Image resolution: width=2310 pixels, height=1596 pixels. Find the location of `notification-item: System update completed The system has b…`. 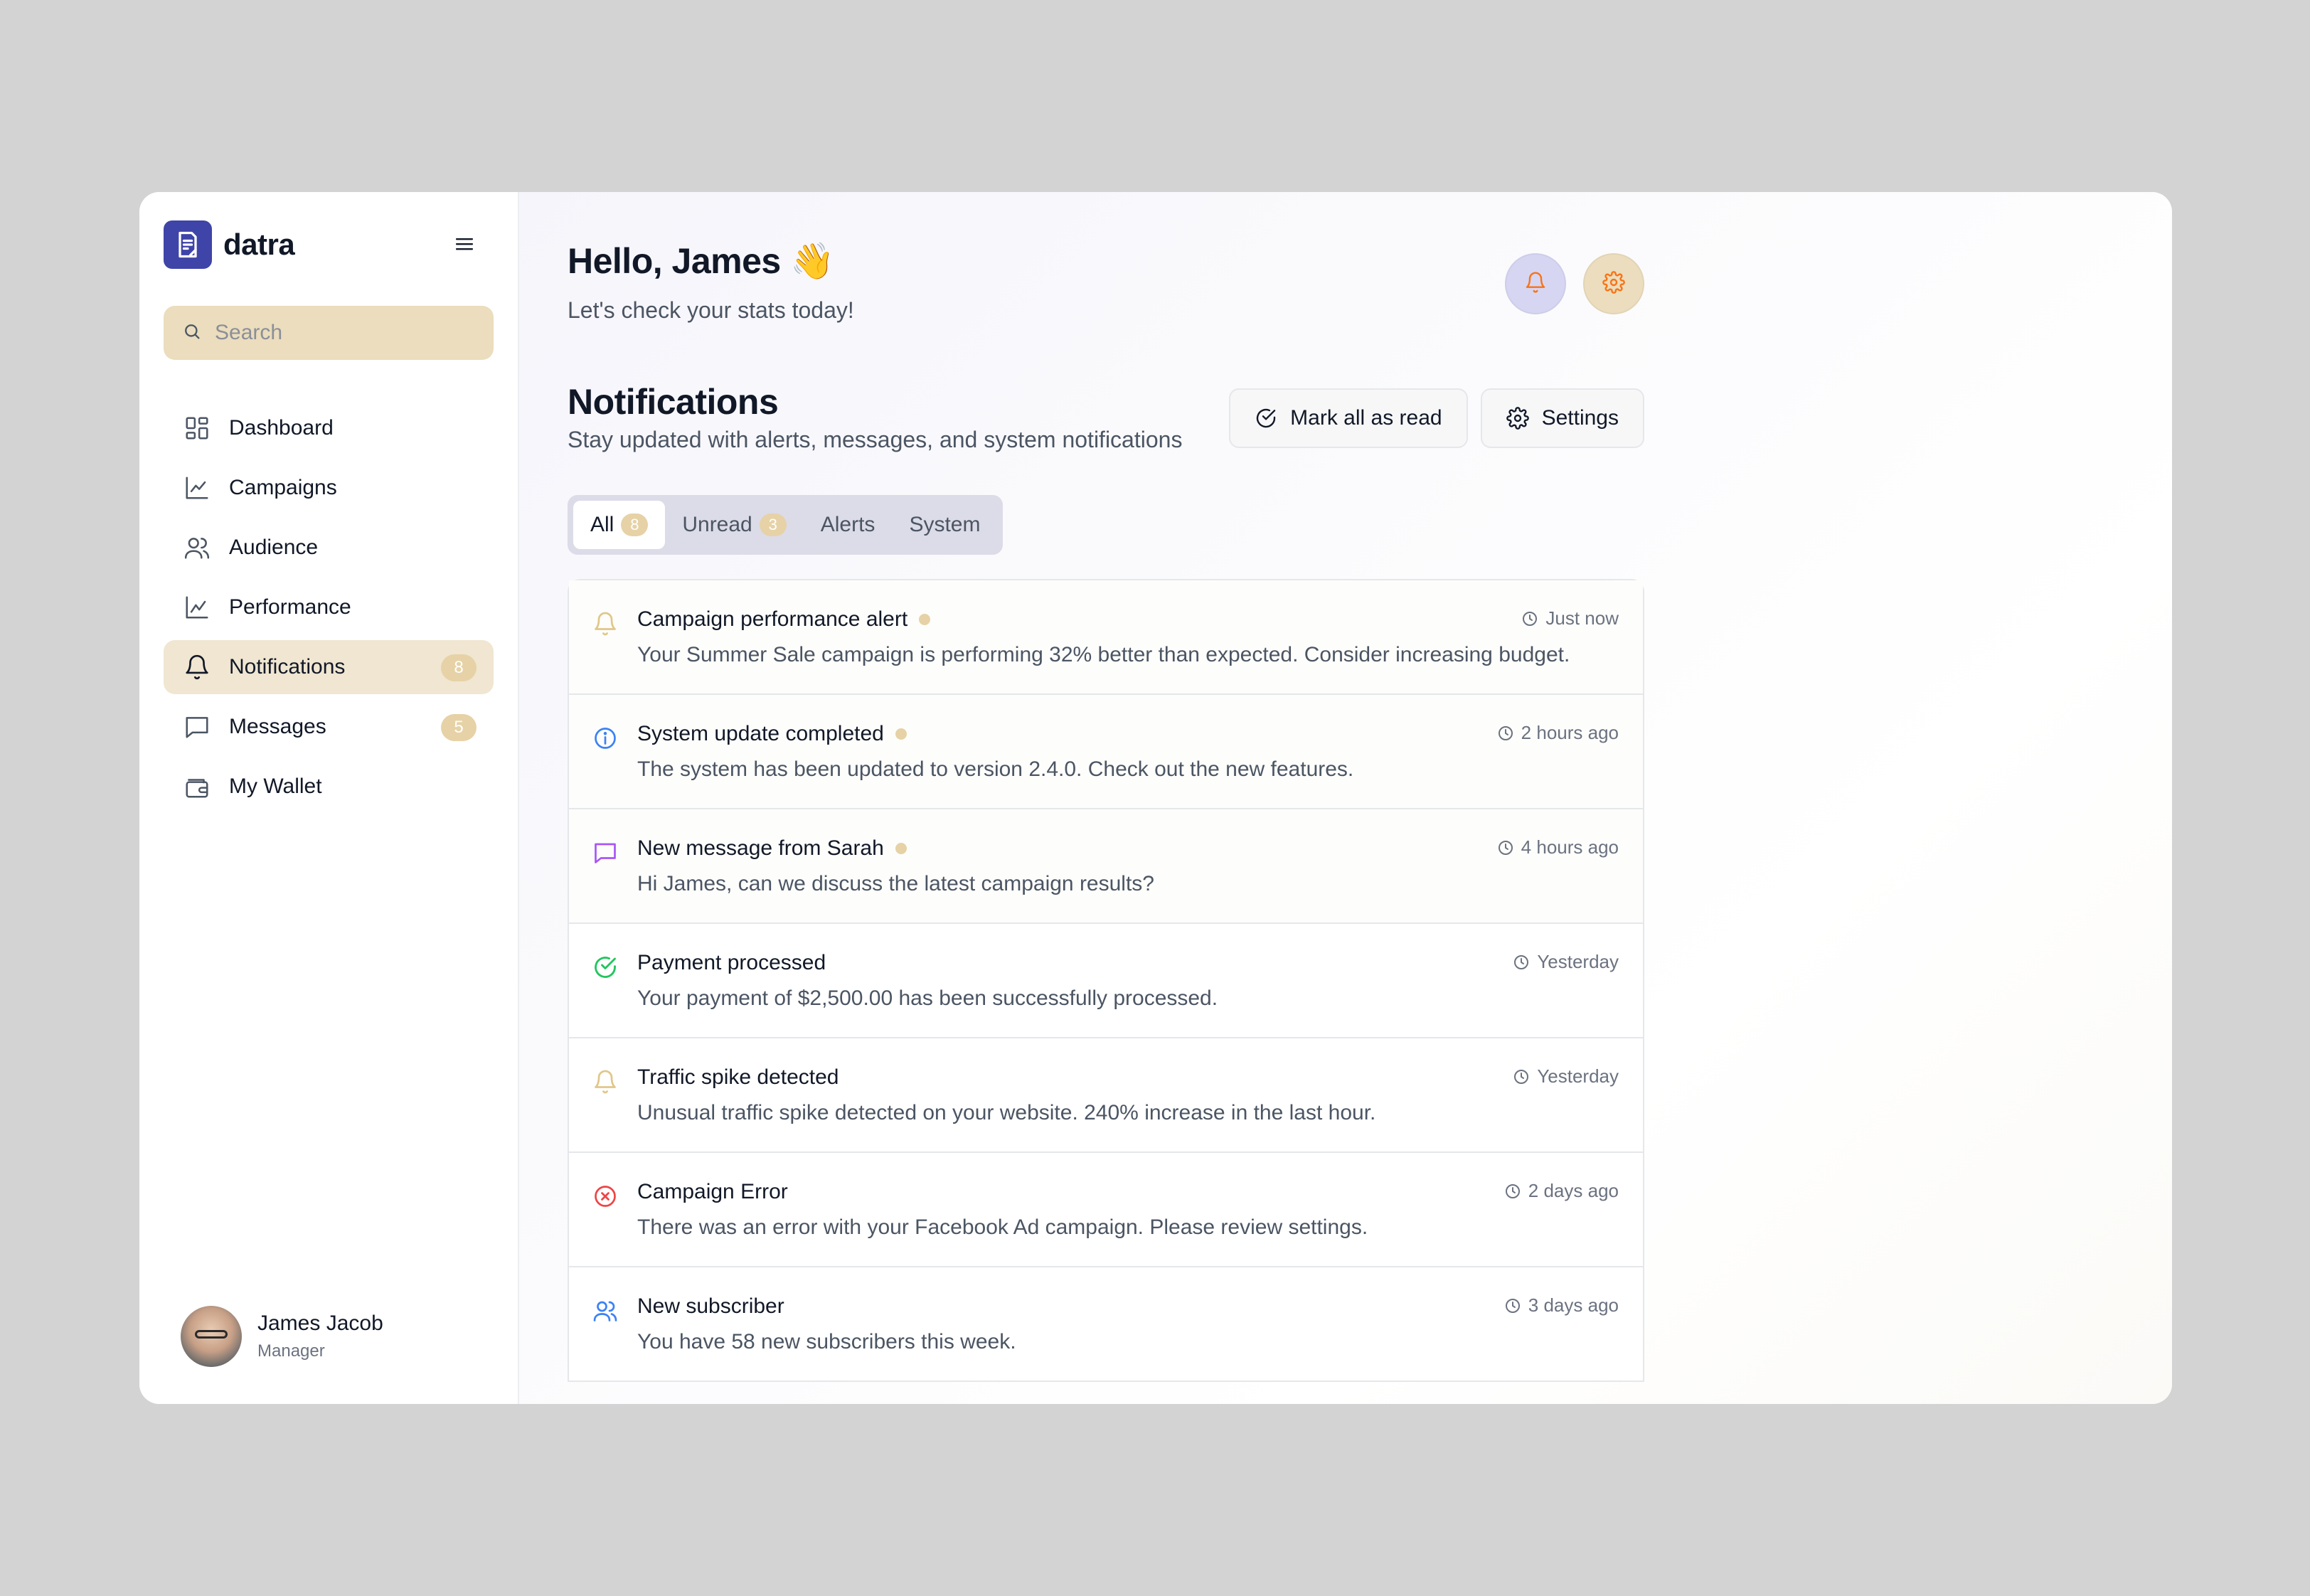

notification-item: System update completed The system has b… is located at coordinates (1106, 752).